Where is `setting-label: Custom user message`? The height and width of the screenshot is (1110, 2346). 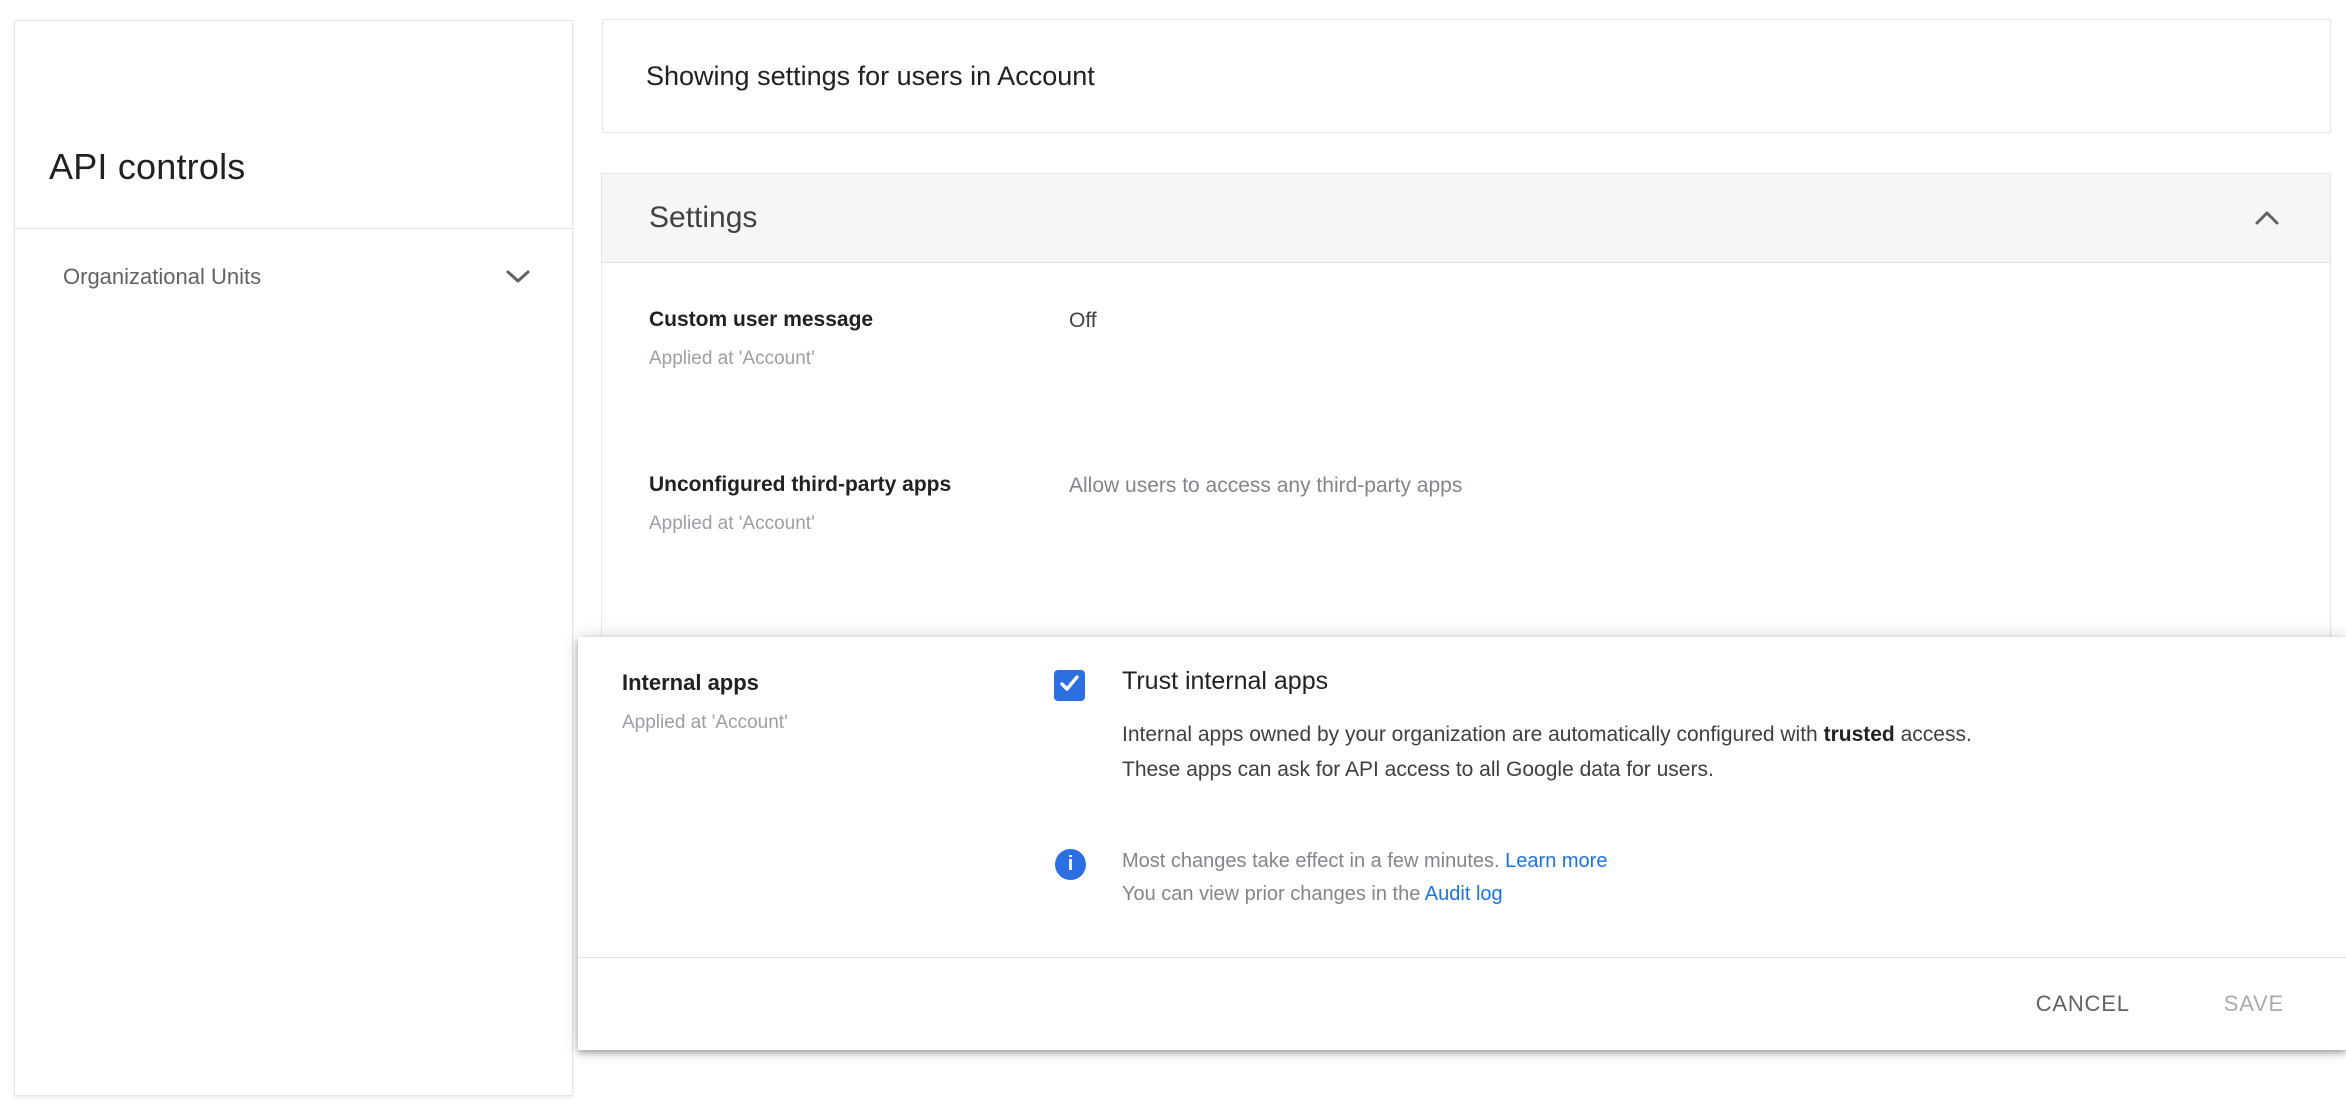 setting-label: Custom user message is located at coordinates (761, 319).